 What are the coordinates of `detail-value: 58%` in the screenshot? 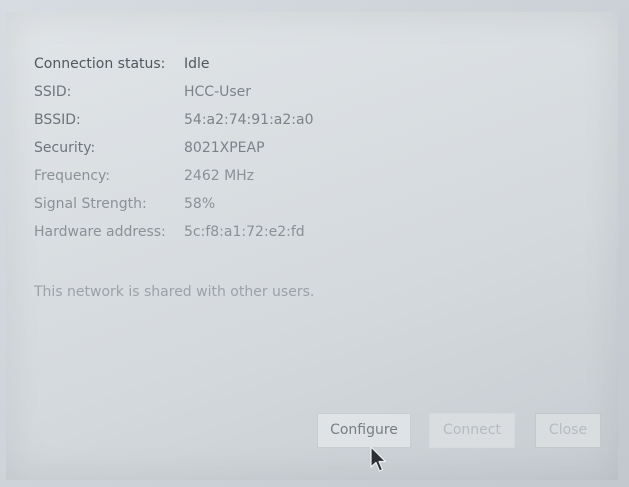 It's located at (200, 204).